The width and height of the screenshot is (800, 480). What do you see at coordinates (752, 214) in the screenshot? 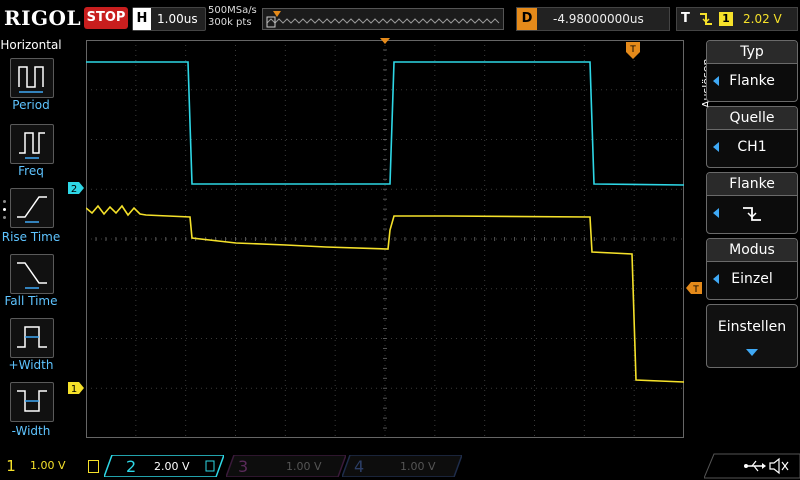
I see `falling-edge-slope-icon` at bounding box center [752, 214].